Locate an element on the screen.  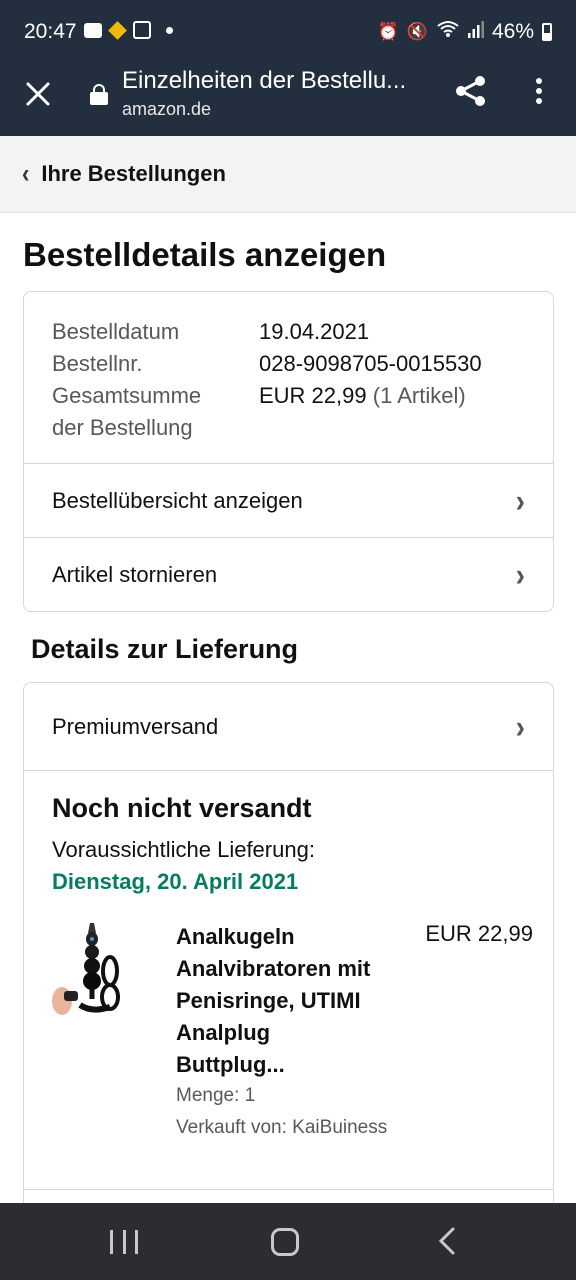
home-button is located at coordinates (285, 1242).